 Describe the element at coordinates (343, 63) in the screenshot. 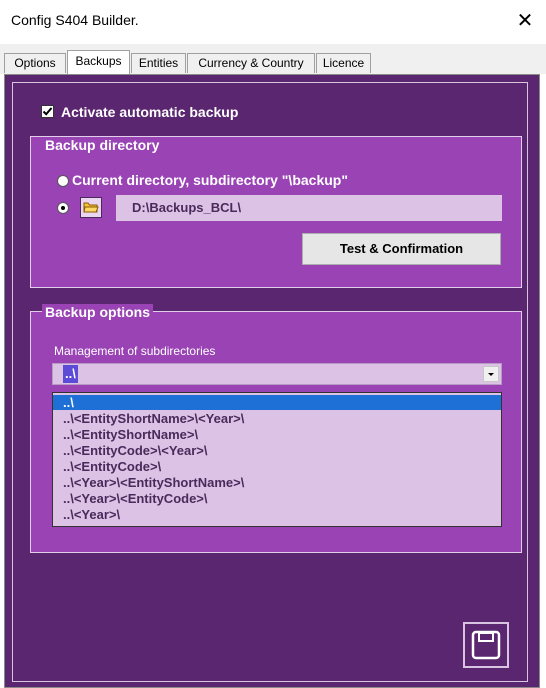

I see `tab-licence: Licence` at that location.